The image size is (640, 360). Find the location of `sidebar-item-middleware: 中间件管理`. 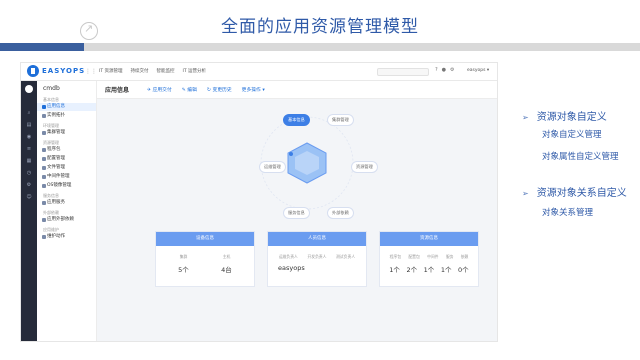

sidebar-item-middleware: 中间件管理 is located at coordinates (66, 177).